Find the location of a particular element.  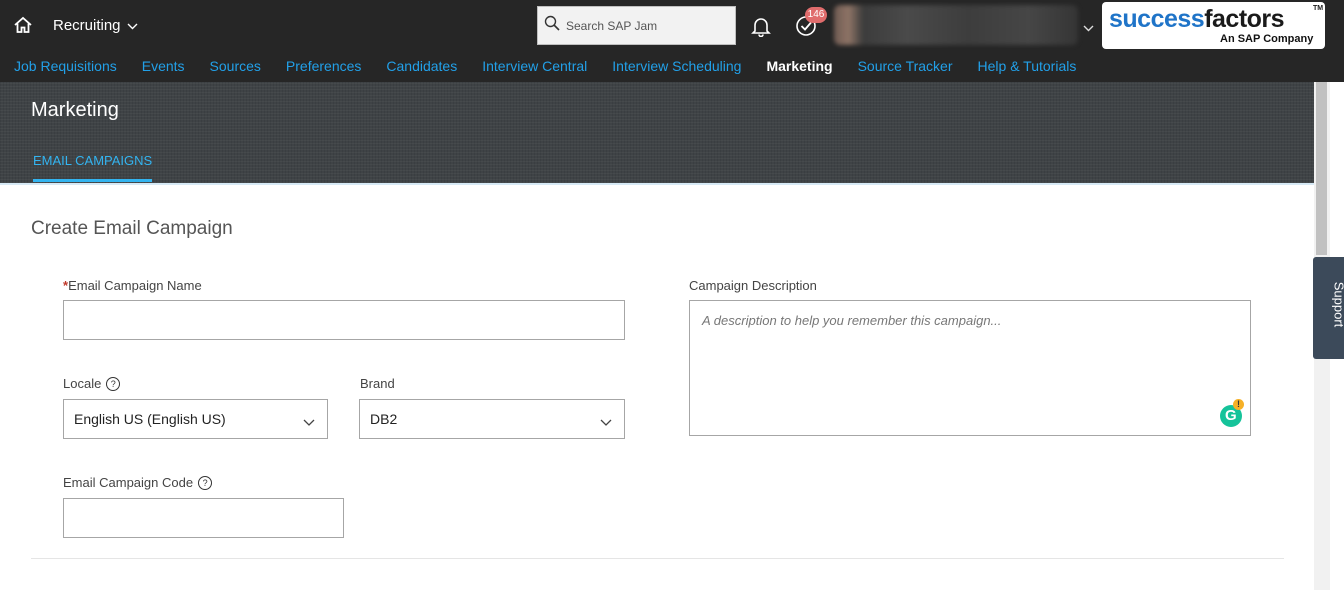

module-name: Recruiting is located at coordinates (87, 25).